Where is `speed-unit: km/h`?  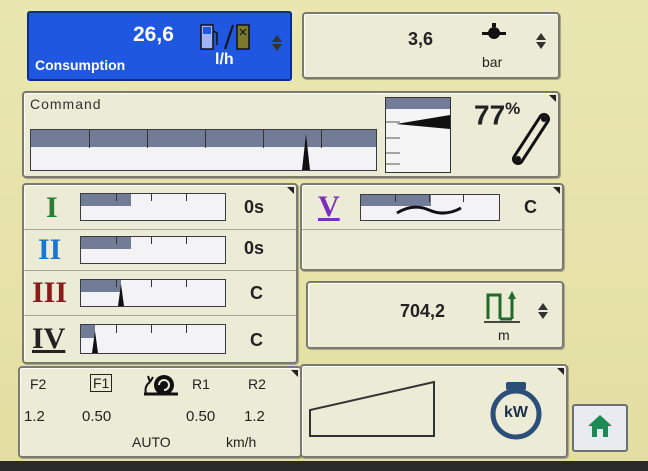
speed-unit: km/h is located at coordinates (241, 442).